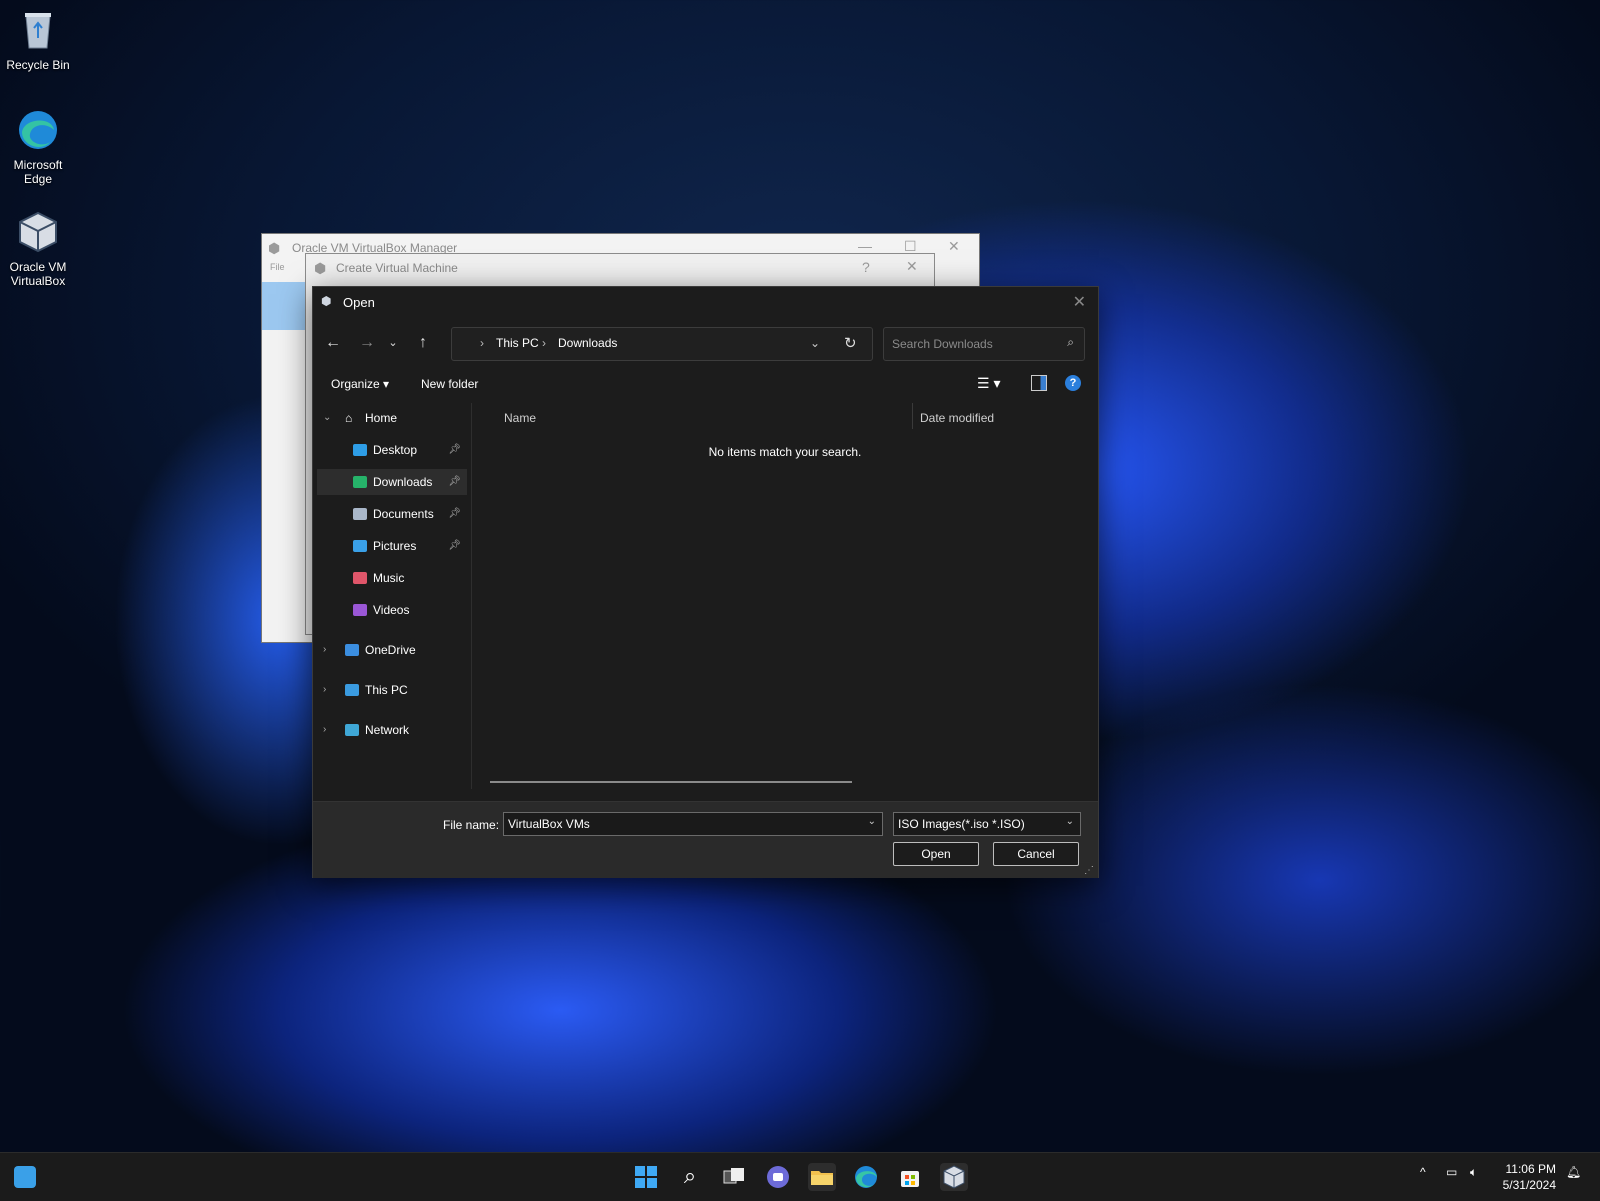 The width and height of the screenshot is (1600, 1201). What do you see at coordinates (910, 1177) in the screenshot?
I see `store-icon` at bounding box center [910, 1177].